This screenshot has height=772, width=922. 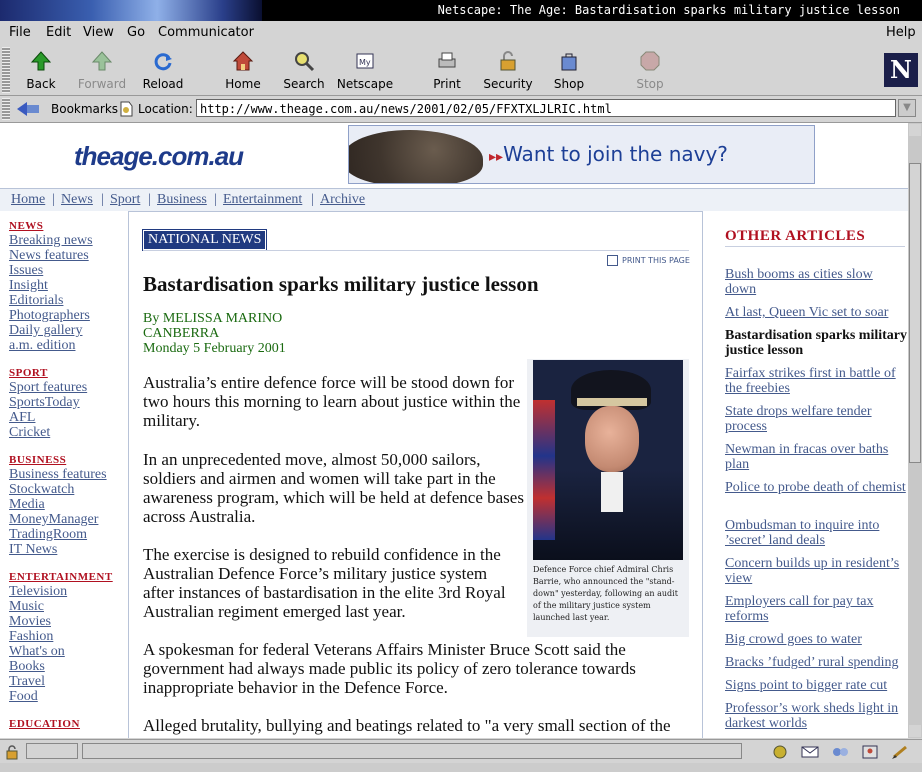 I want to click on nav-entertainment: Entertainment, so click(x=262, y=200).